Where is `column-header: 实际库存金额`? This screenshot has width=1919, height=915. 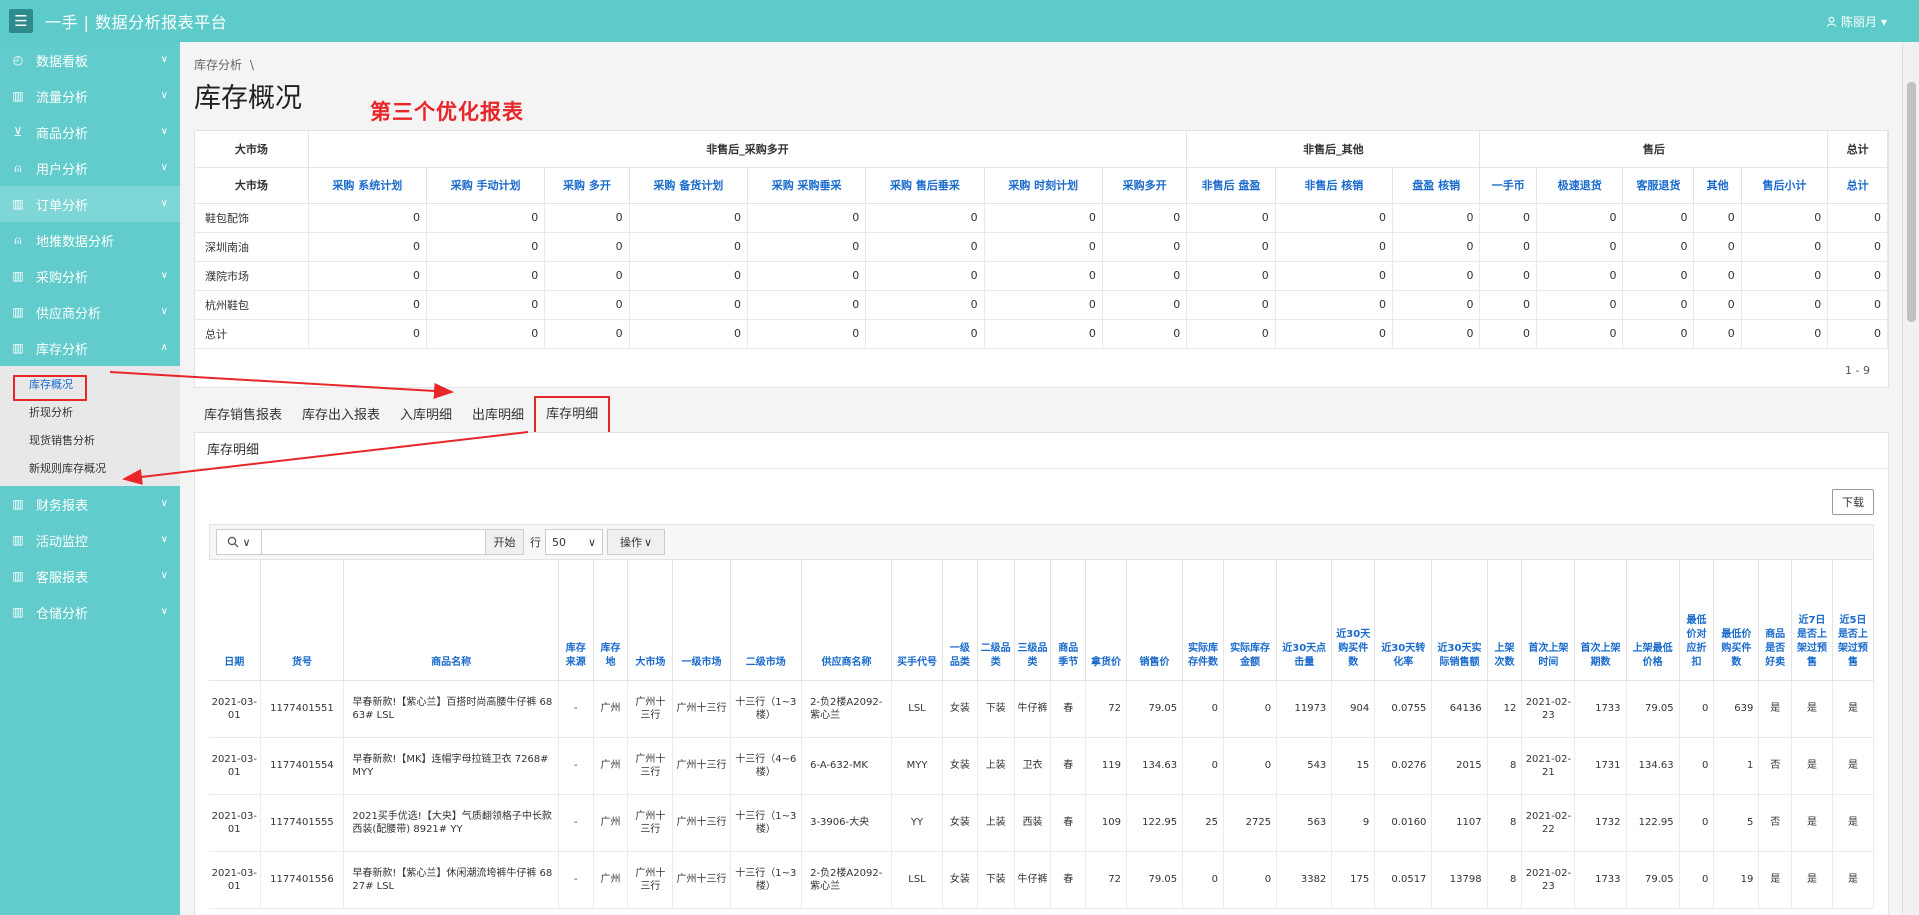
column-header: 实际库存金额 is located at coordinates (1250, 620).